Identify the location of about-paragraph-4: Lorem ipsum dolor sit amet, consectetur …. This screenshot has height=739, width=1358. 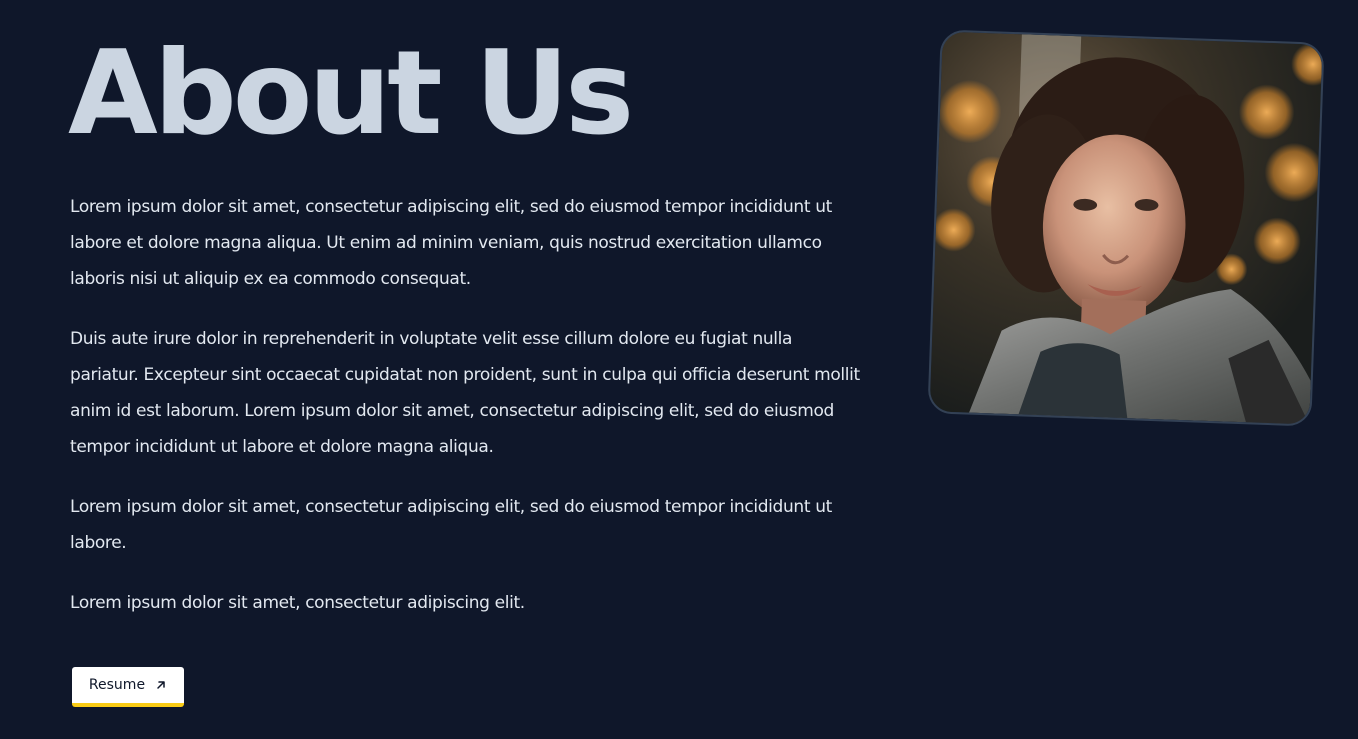
(297, 603).